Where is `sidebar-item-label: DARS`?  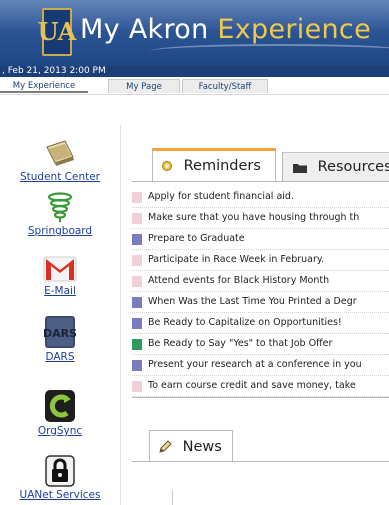
sidebar-item-label: DARS is located at coordinates (60, 357).